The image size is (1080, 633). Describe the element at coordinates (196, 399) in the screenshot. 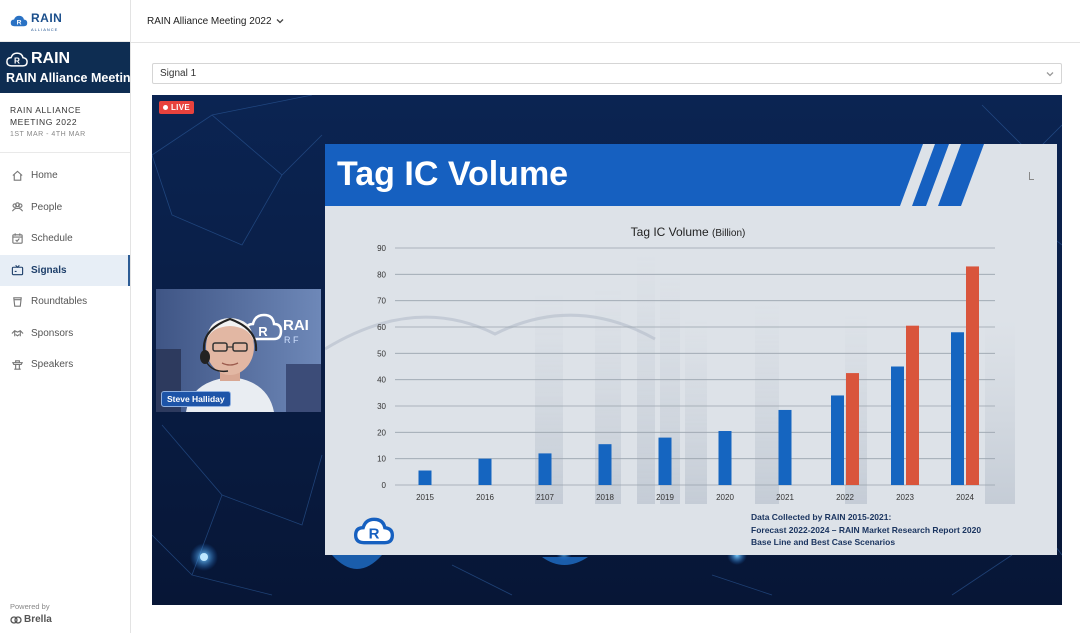

I see `presenter-name-tag: Steve Halliday` at that location.